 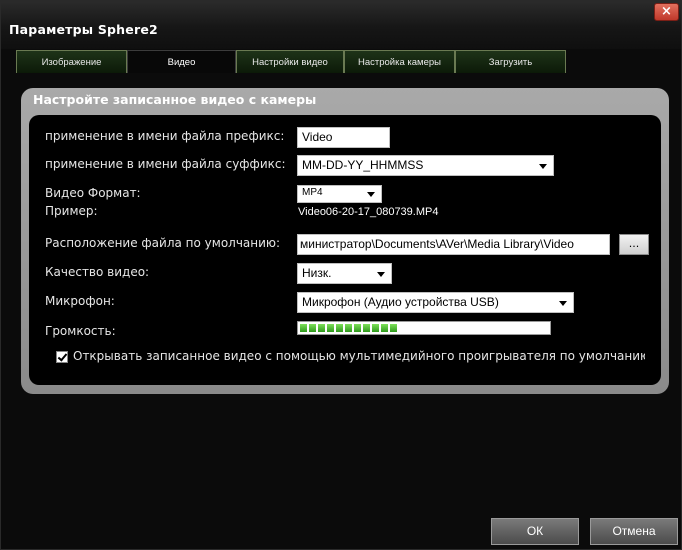 What do you see at coordinates (71, 211) in the screenshot?
I see `example-label: Пример:` at bounding box center [71, 211].